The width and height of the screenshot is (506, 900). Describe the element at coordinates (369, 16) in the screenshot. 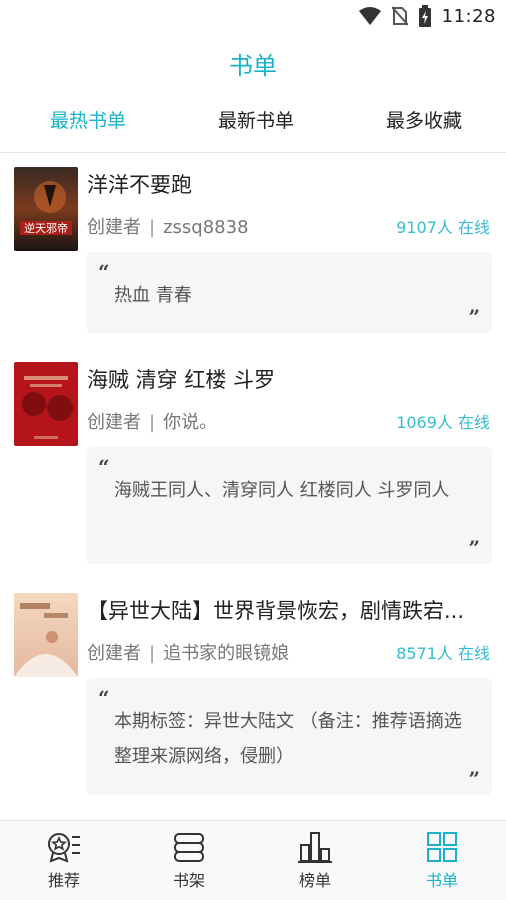

I see `wifi-icon` at that location.